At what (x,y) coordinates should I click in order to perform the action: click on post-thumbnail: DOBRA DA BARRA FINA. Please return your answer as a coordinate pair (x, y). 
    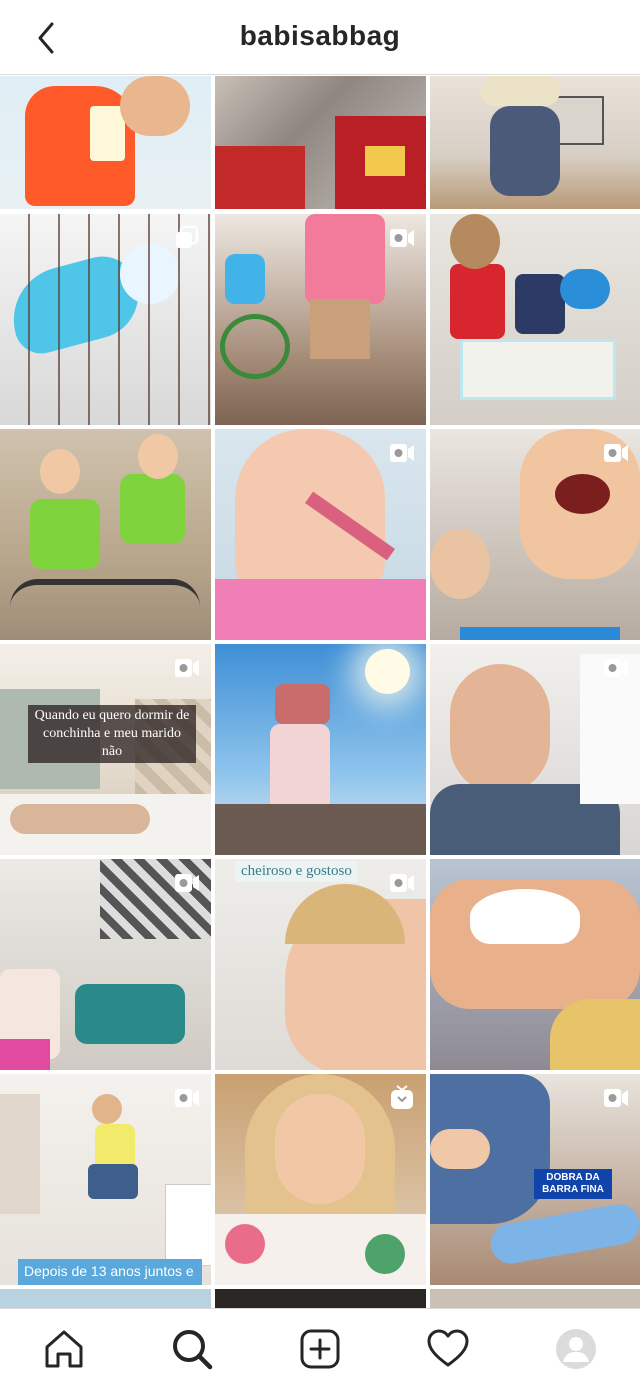
    Looking at the image, I should click on (535, 1179).